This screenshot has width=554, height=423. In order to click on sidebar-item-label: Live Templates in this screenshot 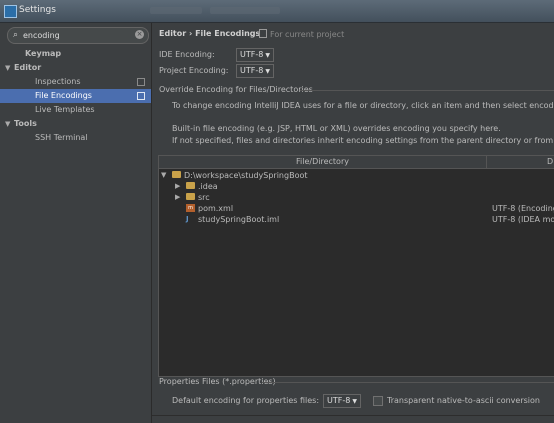, I will do `click(65, 109)`.